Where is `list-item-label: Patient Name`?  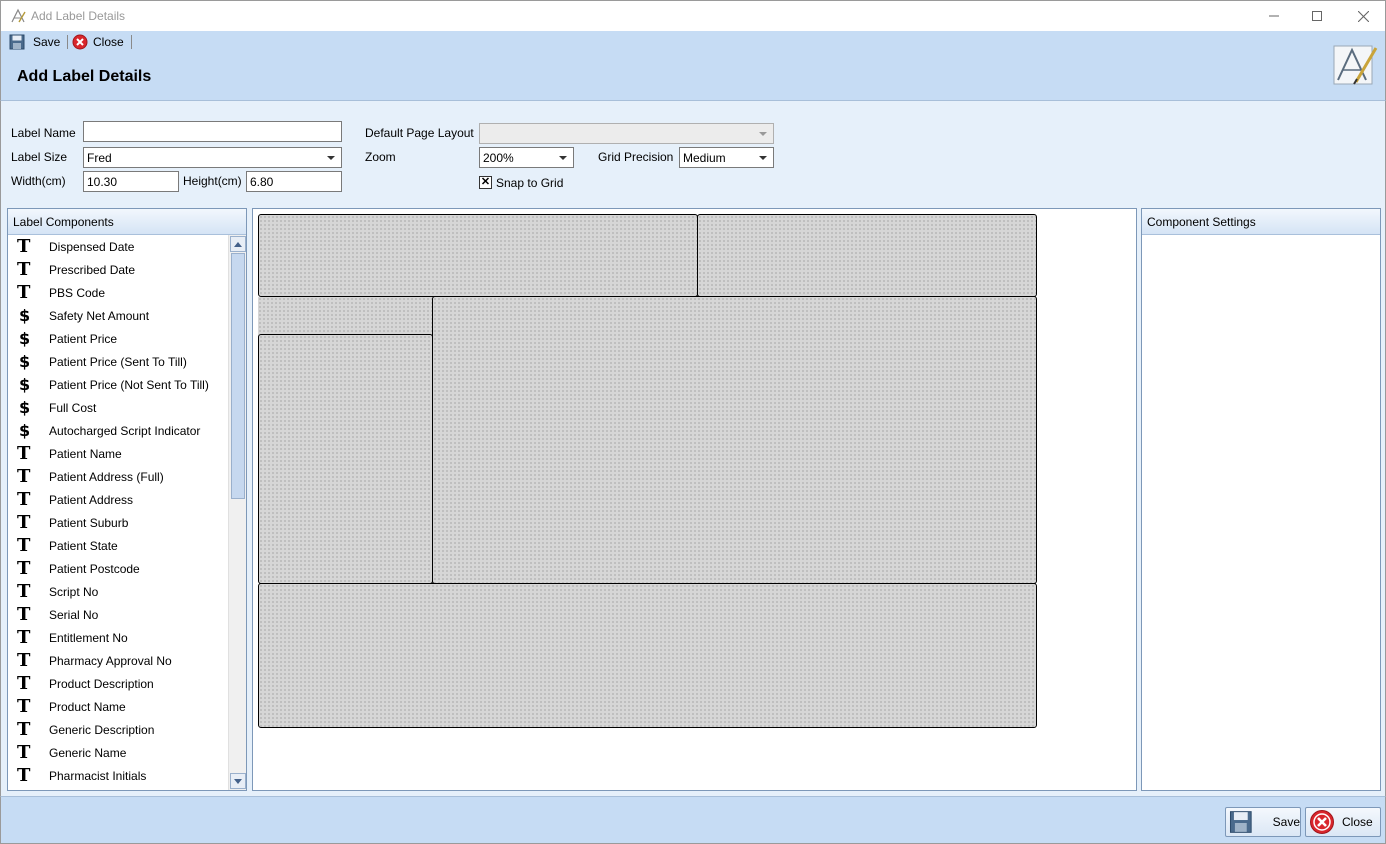
list-item-label: Patient Name is located at coordinates (85, 453).